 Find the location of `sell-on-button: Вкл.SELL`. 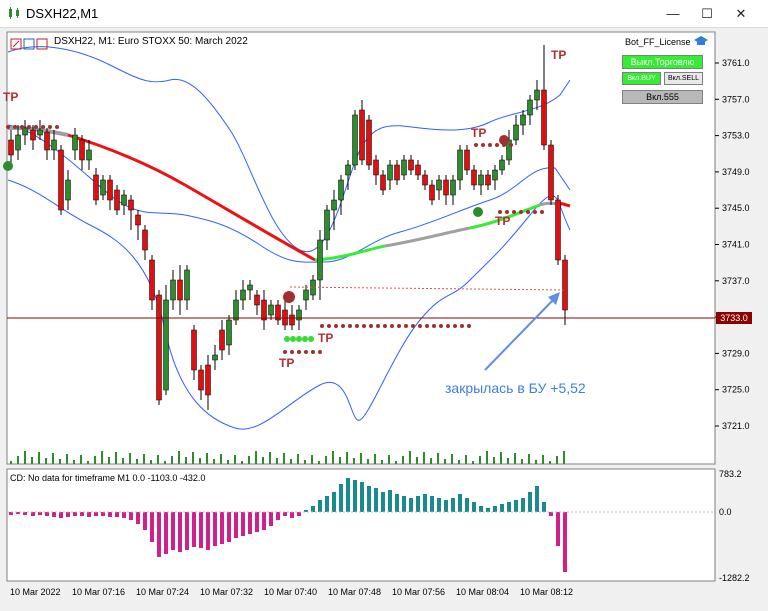

sell-on-button: Вкл.SELL is located at coordinates (683, 78).